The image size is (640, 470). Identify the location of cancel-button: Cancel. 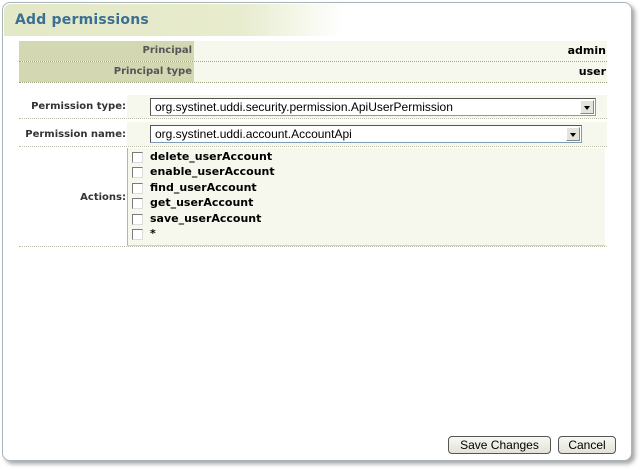
(587, 445).